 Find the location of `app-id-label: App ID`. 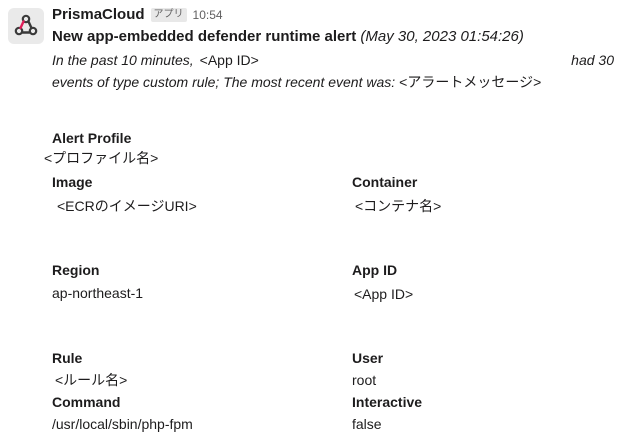

app-id-label: App ID is located at coordinates (375, 270).